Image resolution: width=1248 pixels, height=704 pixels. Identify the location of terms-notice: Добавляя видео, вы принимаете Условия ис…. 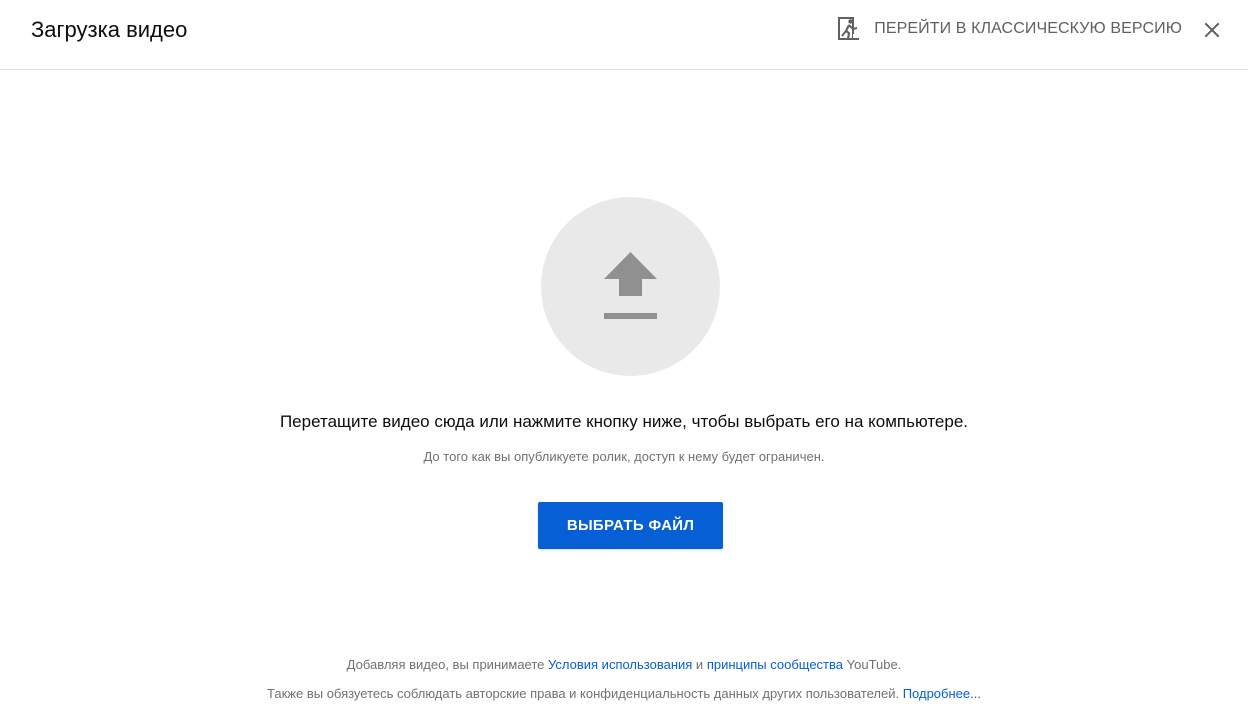
(624, 665).